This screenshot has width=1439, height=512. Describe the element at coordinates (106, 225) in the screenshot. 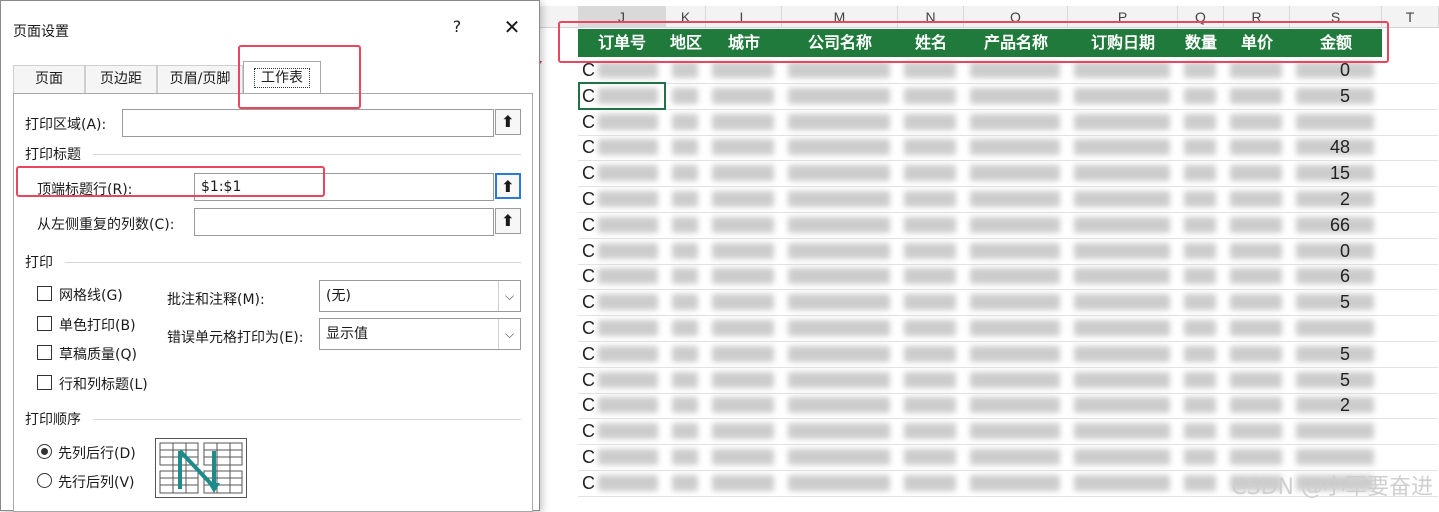

I see `cols-to-repeat-label: 从左侧重复的列数(C):` at that location.